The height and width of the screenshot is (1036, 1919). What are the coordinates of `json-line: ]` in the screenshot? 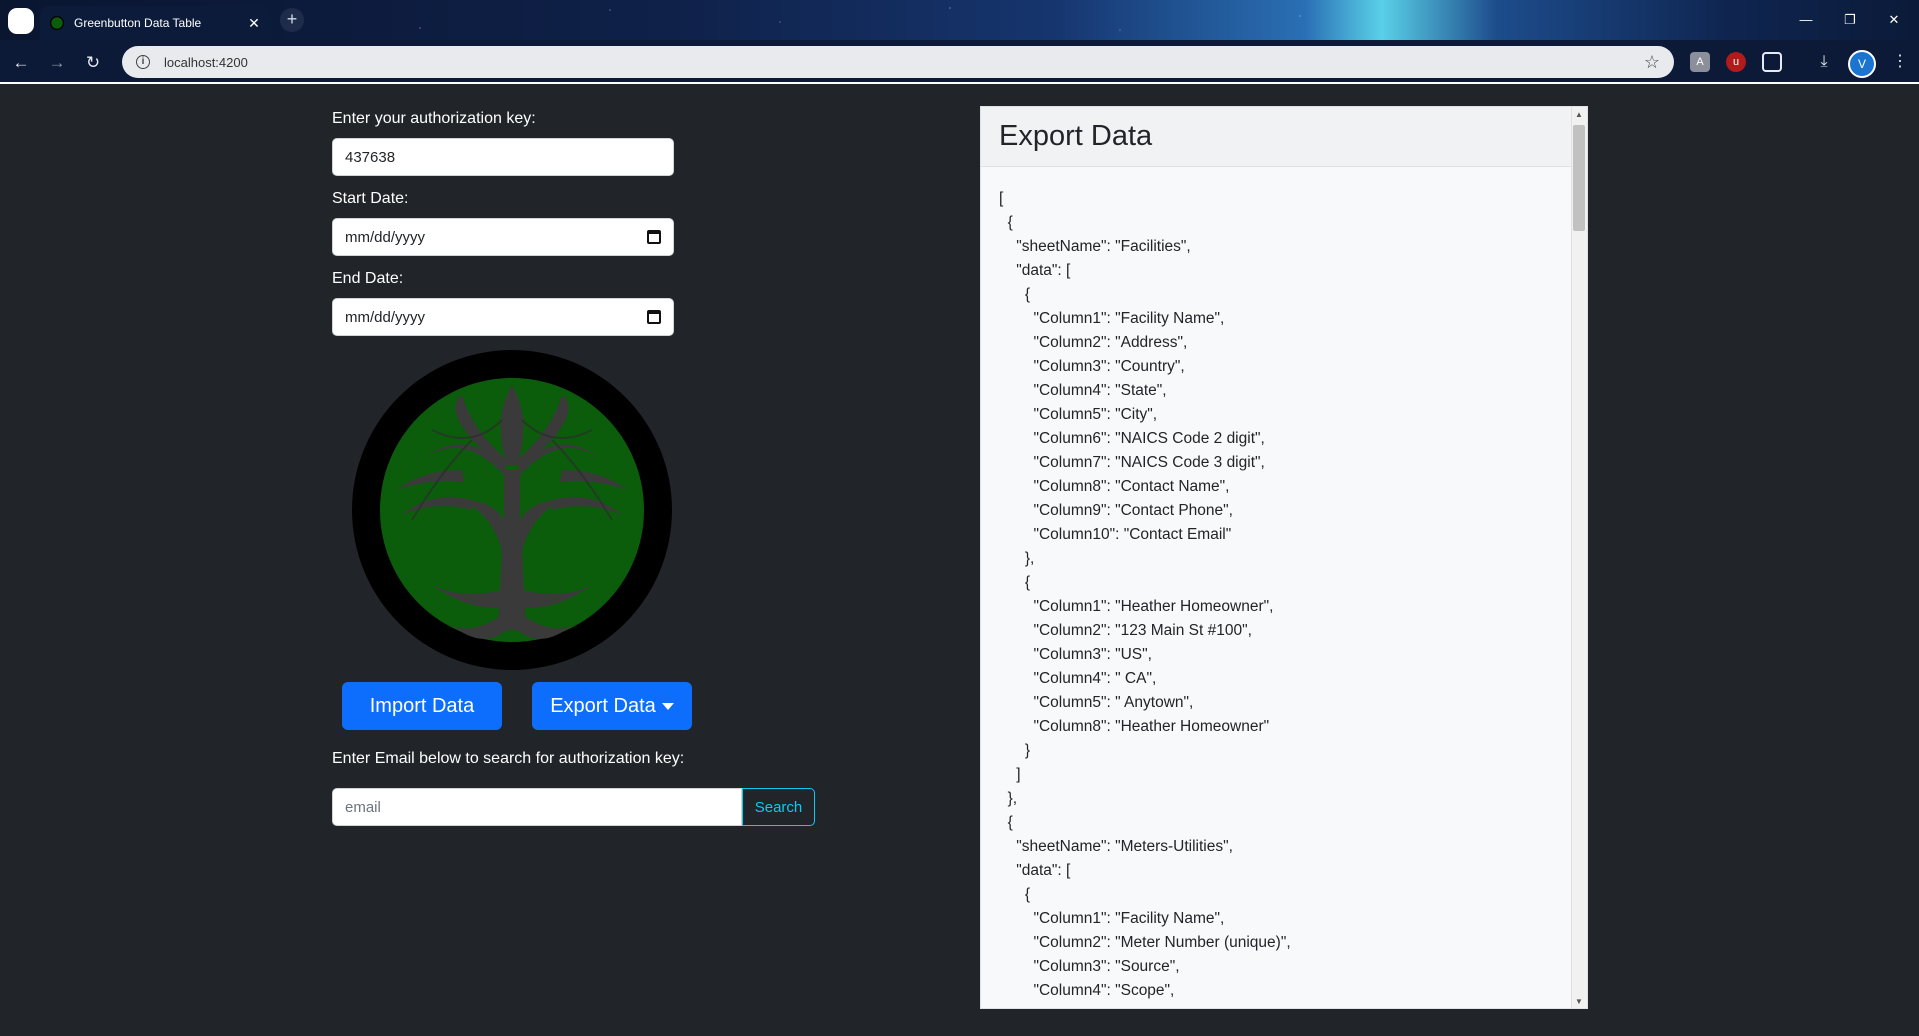 It's located at (1010, 774).